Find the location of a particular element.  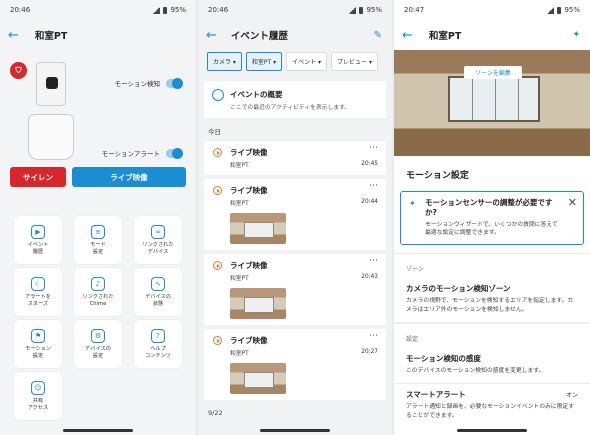

smart-alert-value: オン is located at coordinates (571, 396).